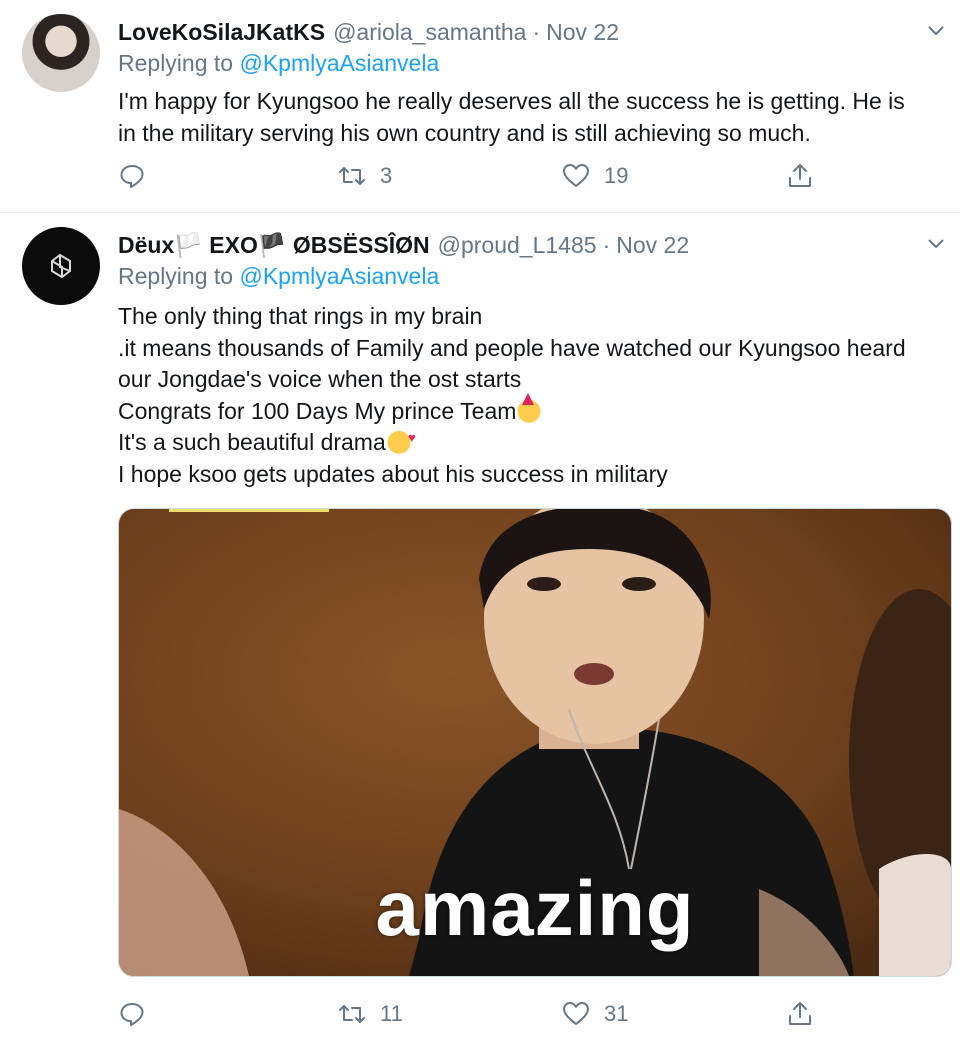 The width and height of the screenshot is (960, 1041). I want to click on display-name: LoveKoSilaJKatKS, so click(221, 32).